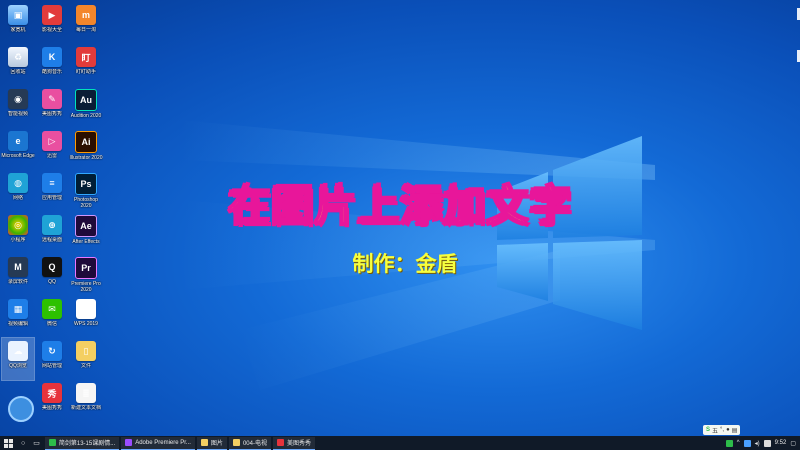  What do you see at coordinates (715, 430) in the screenshot?
I see `ime-mode: 五` at bounding box center [715, 430].